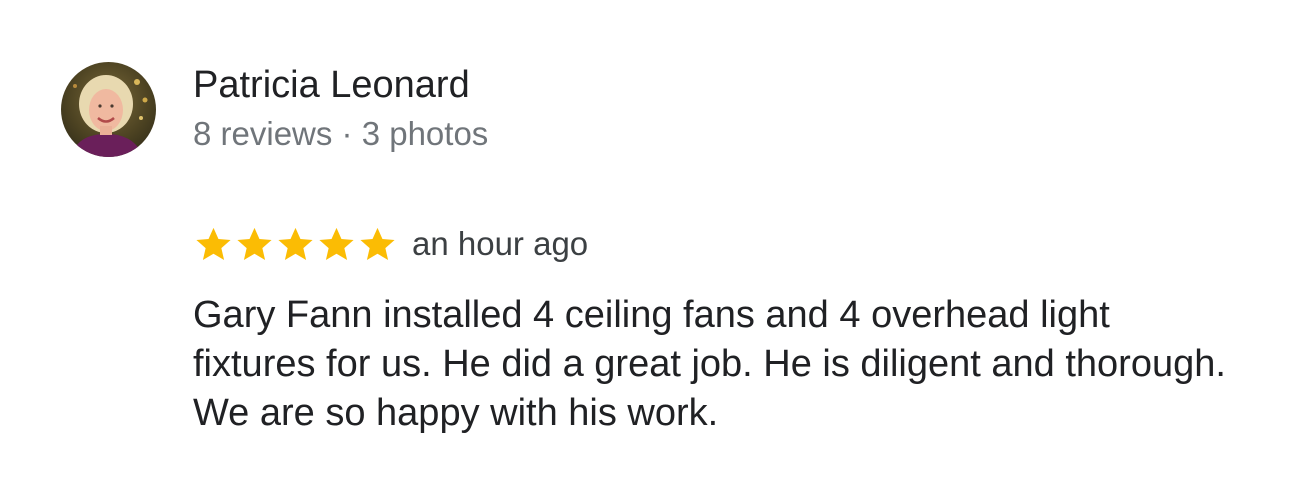  What do you see at coordinates (341, 133) in the screenshot?
I see `author-meta: 8 reviews · 3 photos` at bounding box center [341, 133].